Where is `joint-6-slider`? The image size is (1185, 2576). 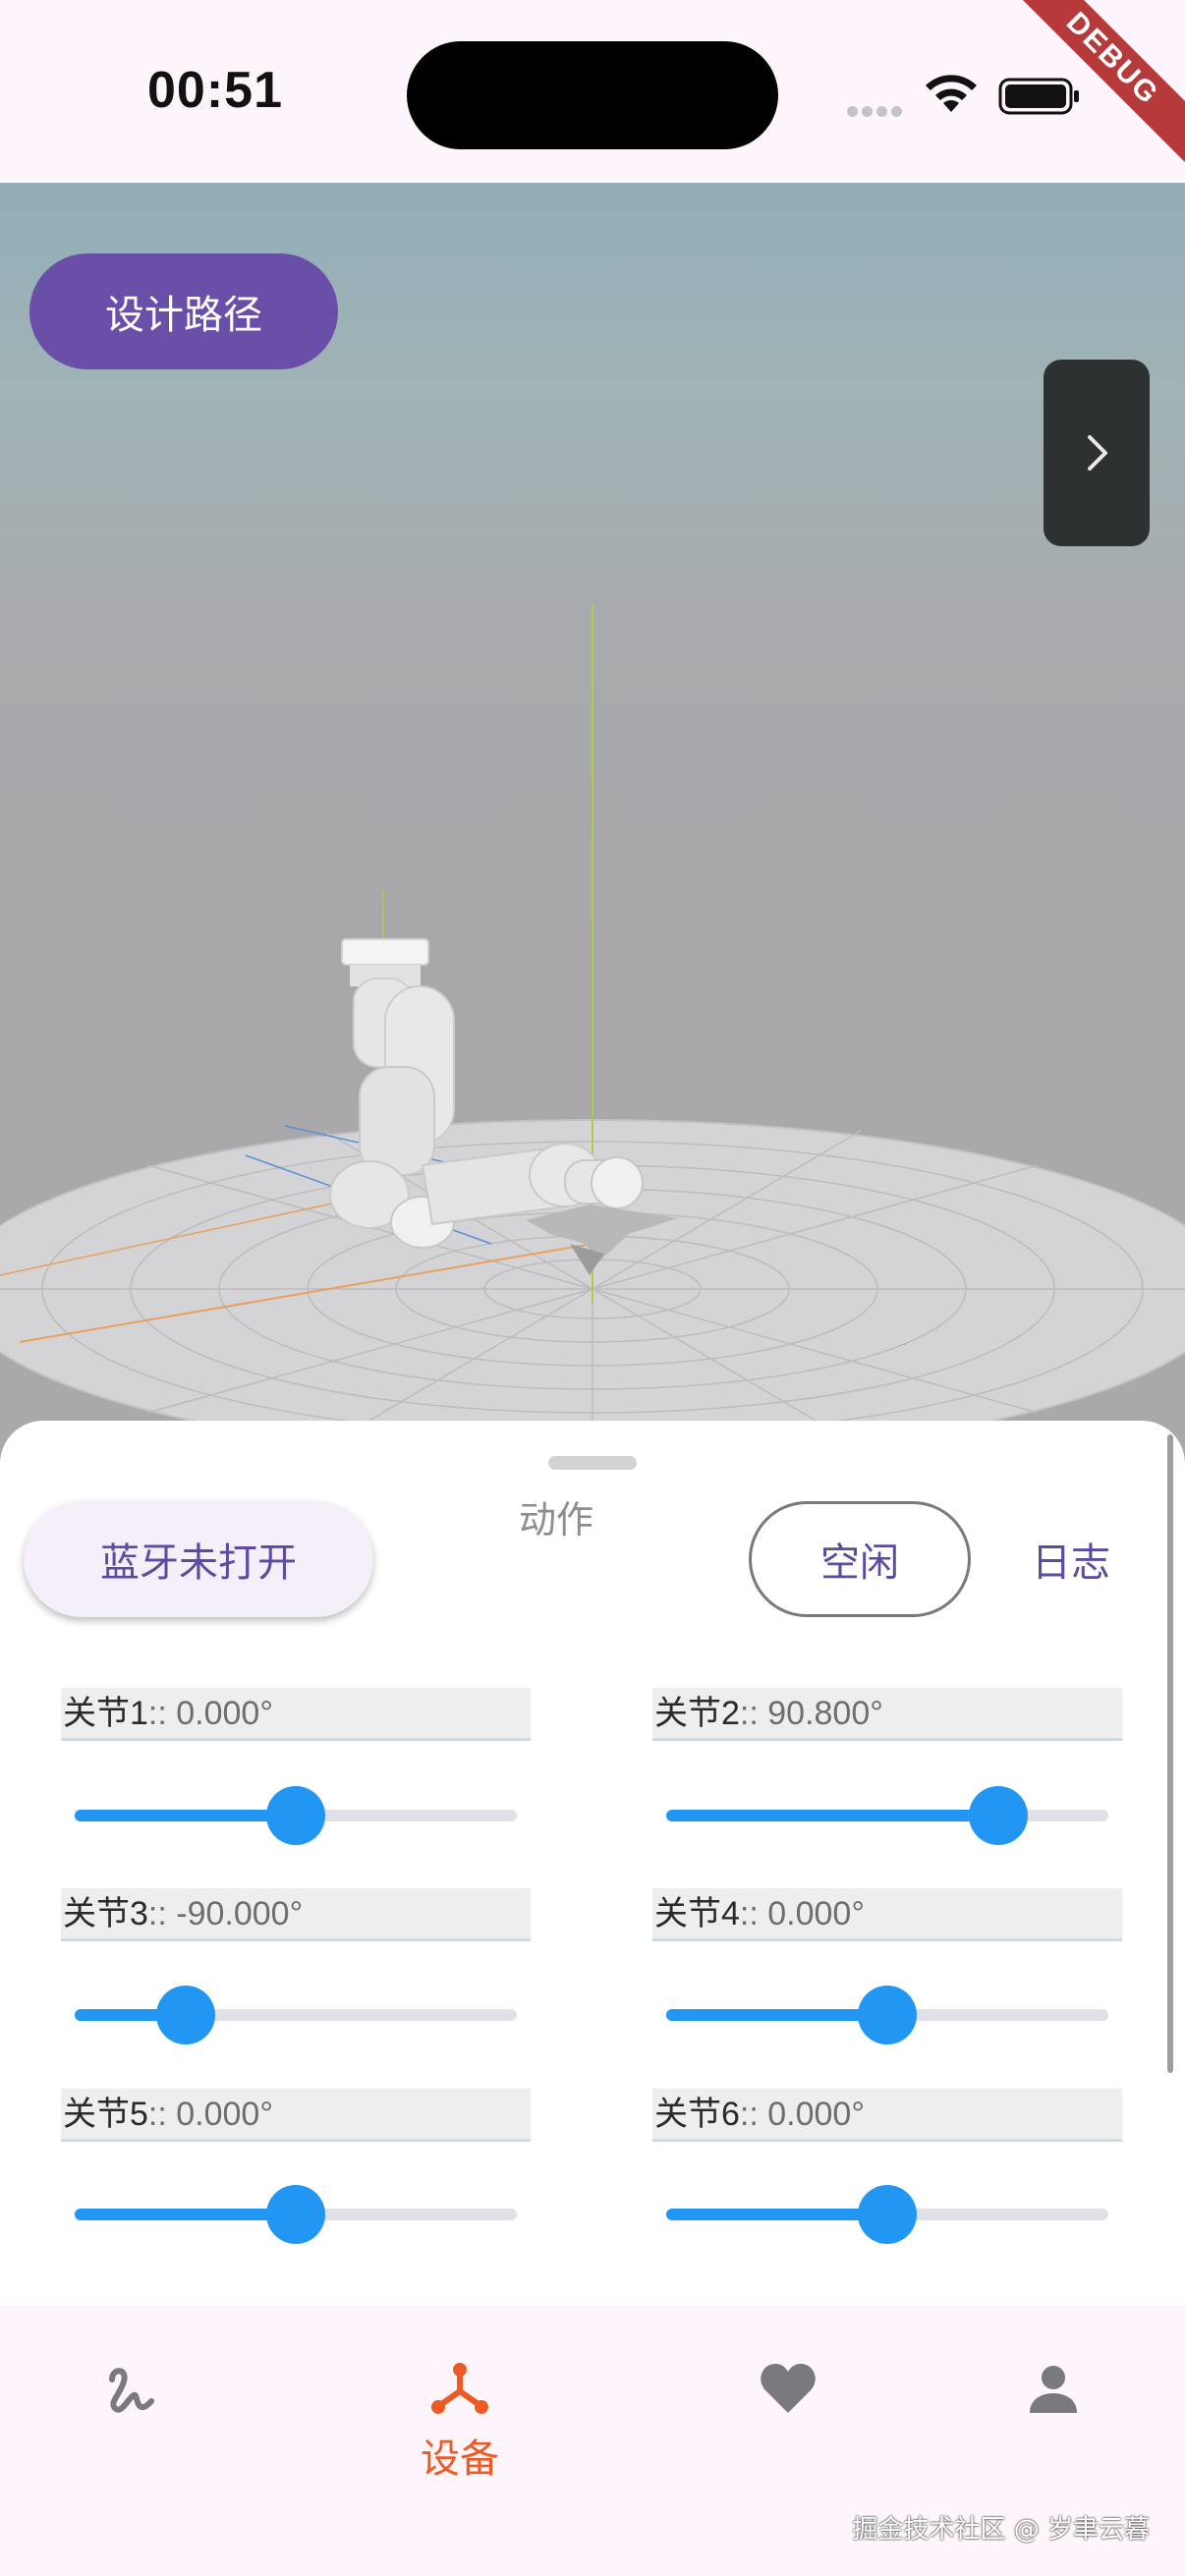
joint-6-slider is located at coordinates (887, 2214).